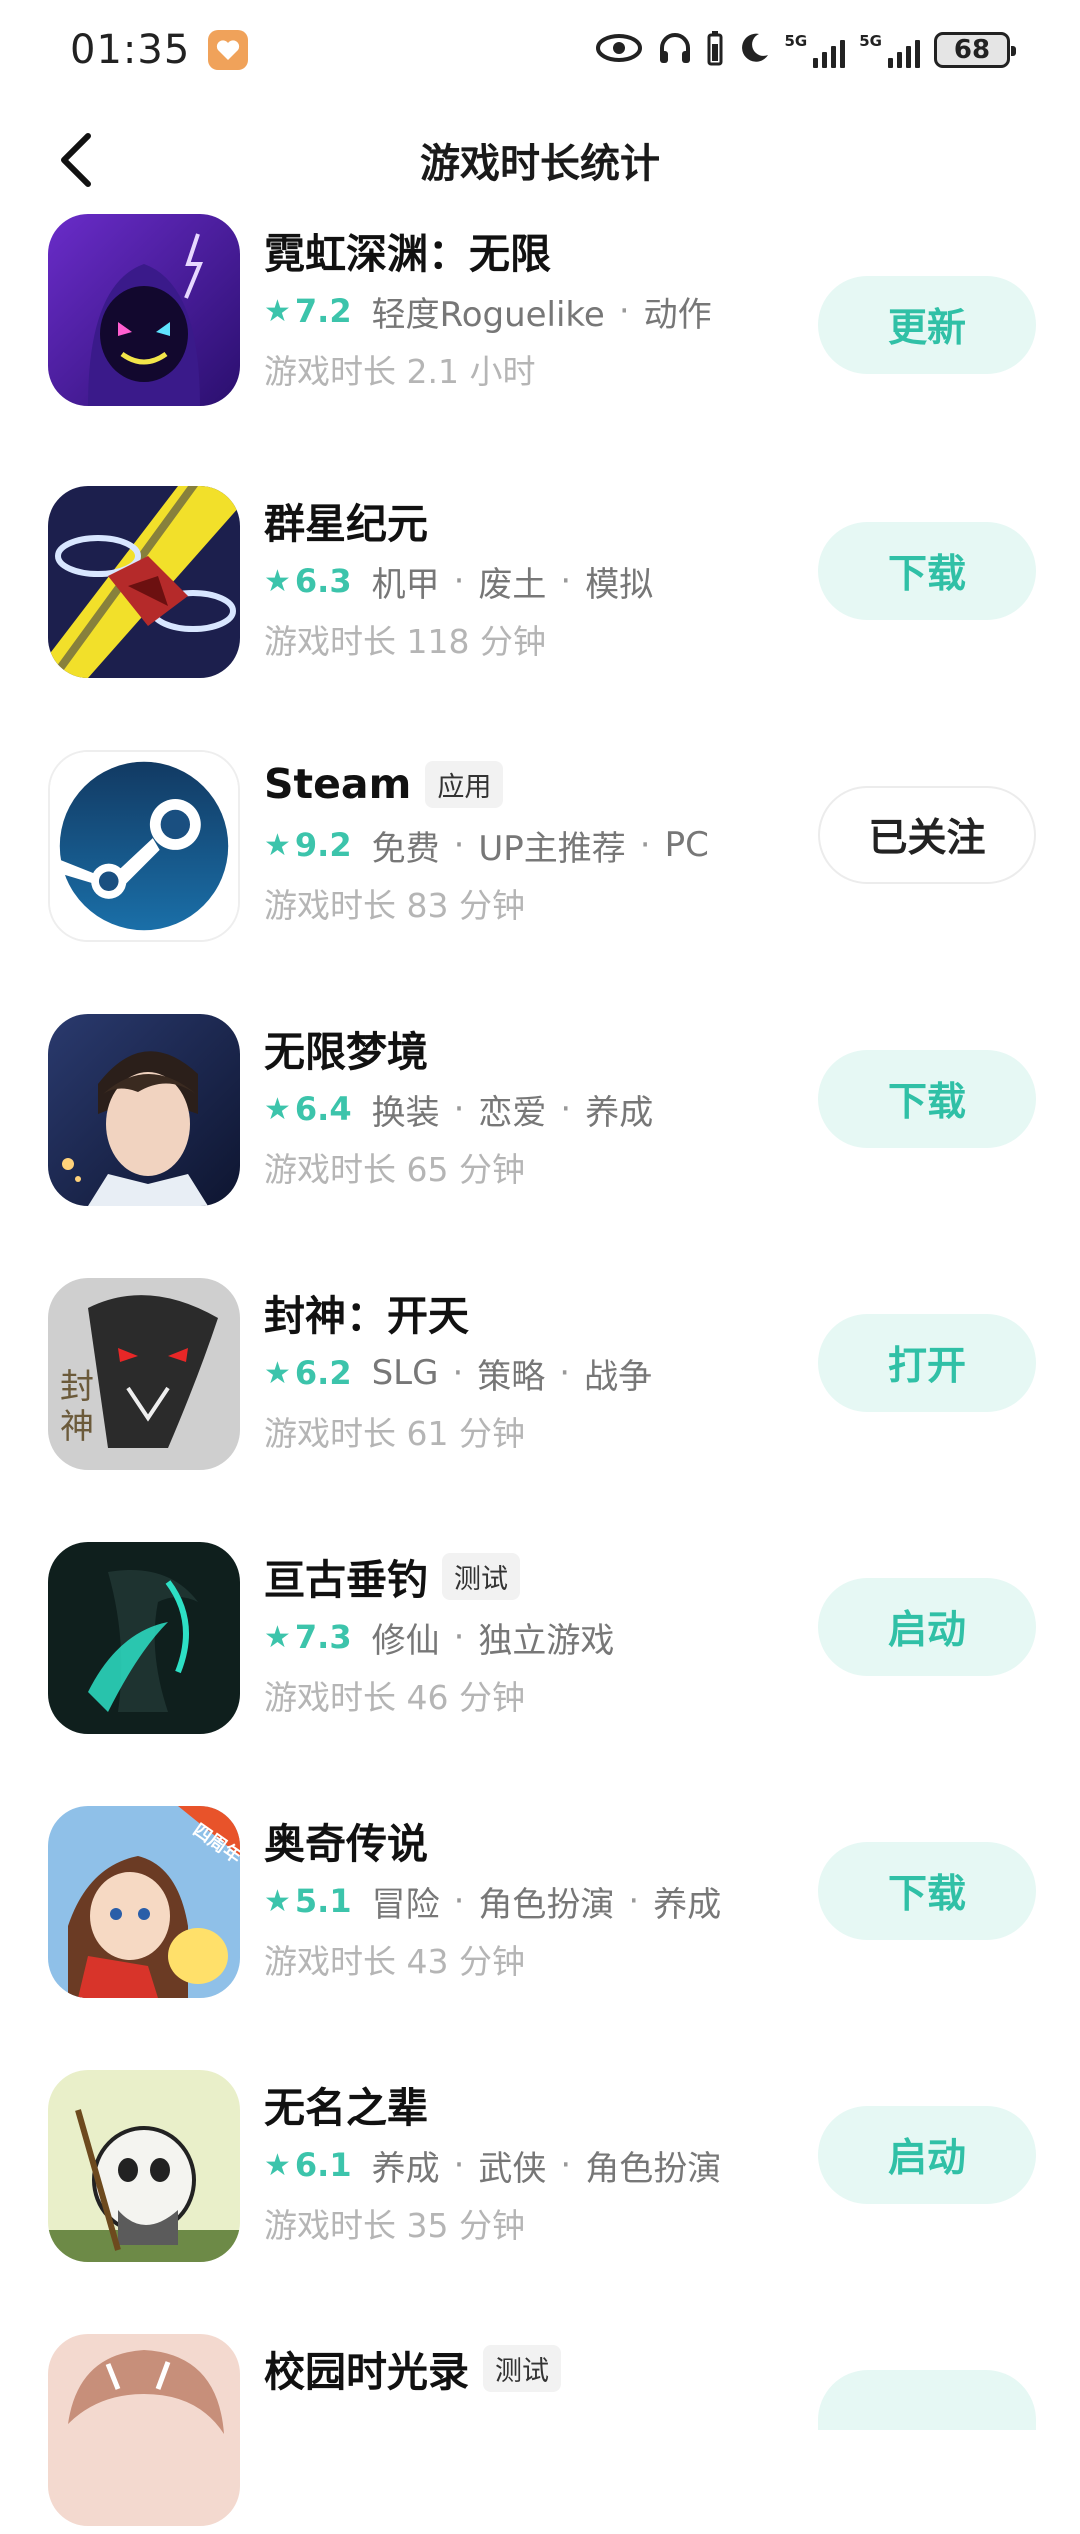  I want to click on game-info: 群星纪元 ★ 6.3 机甲 · 废土 · 模拟 游戏时长 118 分钟, so click(524, 579).